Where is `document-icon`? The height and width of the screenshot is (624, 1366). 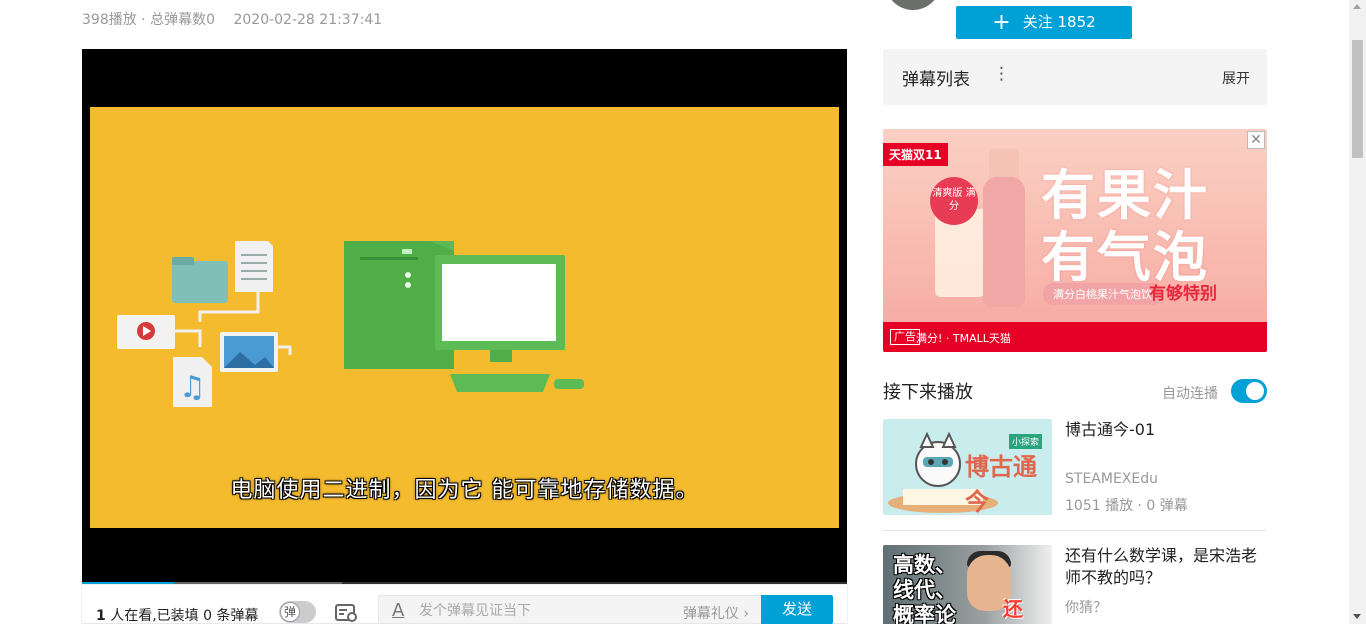 document-icon is located at coordinates (254, 266).